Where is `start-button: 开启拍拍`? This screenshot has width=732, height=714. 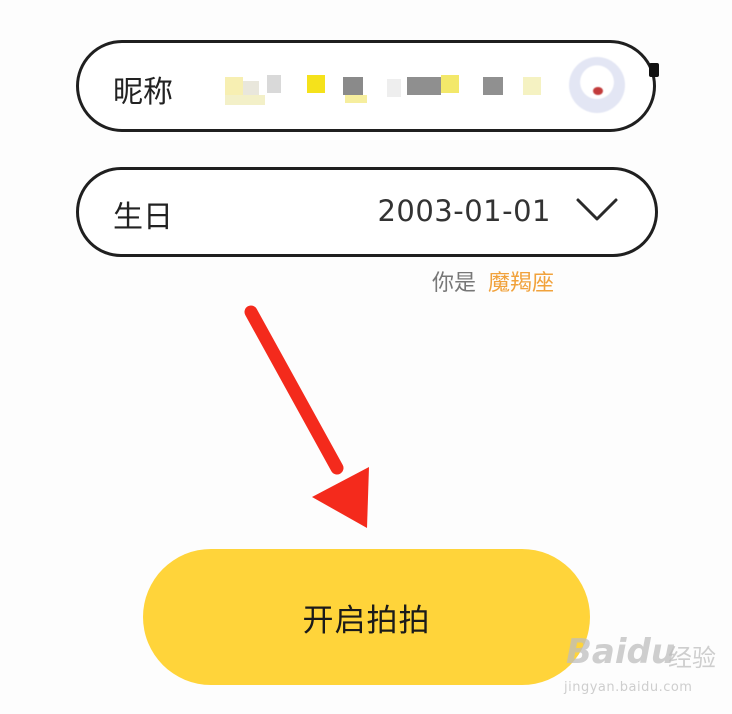 start-button: 开启拍拍 is located at coordinates (366, 617).